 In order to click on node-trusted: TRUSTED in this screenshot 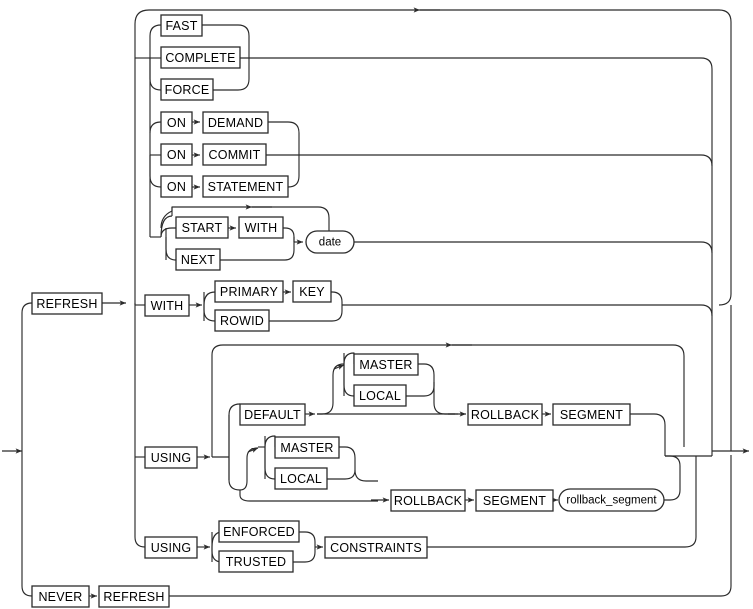, I will do `click(256, 561)`.